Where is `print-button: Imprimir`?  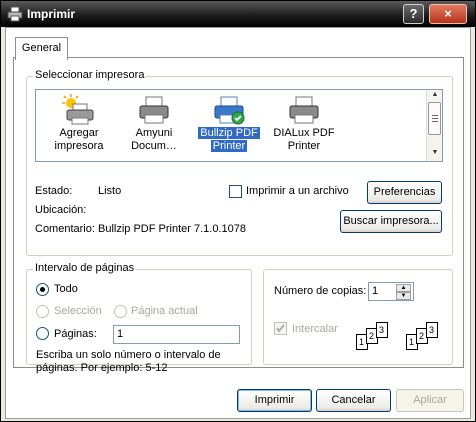 print-button: Imprimir is located at coordinates (274, 400).